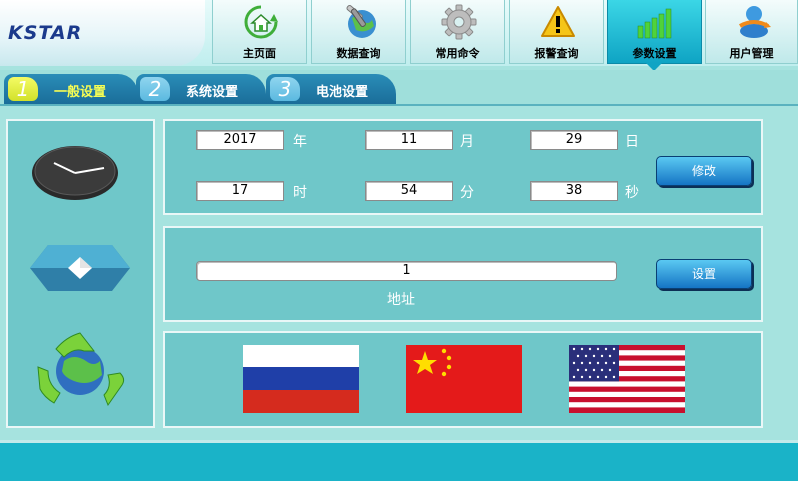  I want to click on users-icon, so click(755, 22).